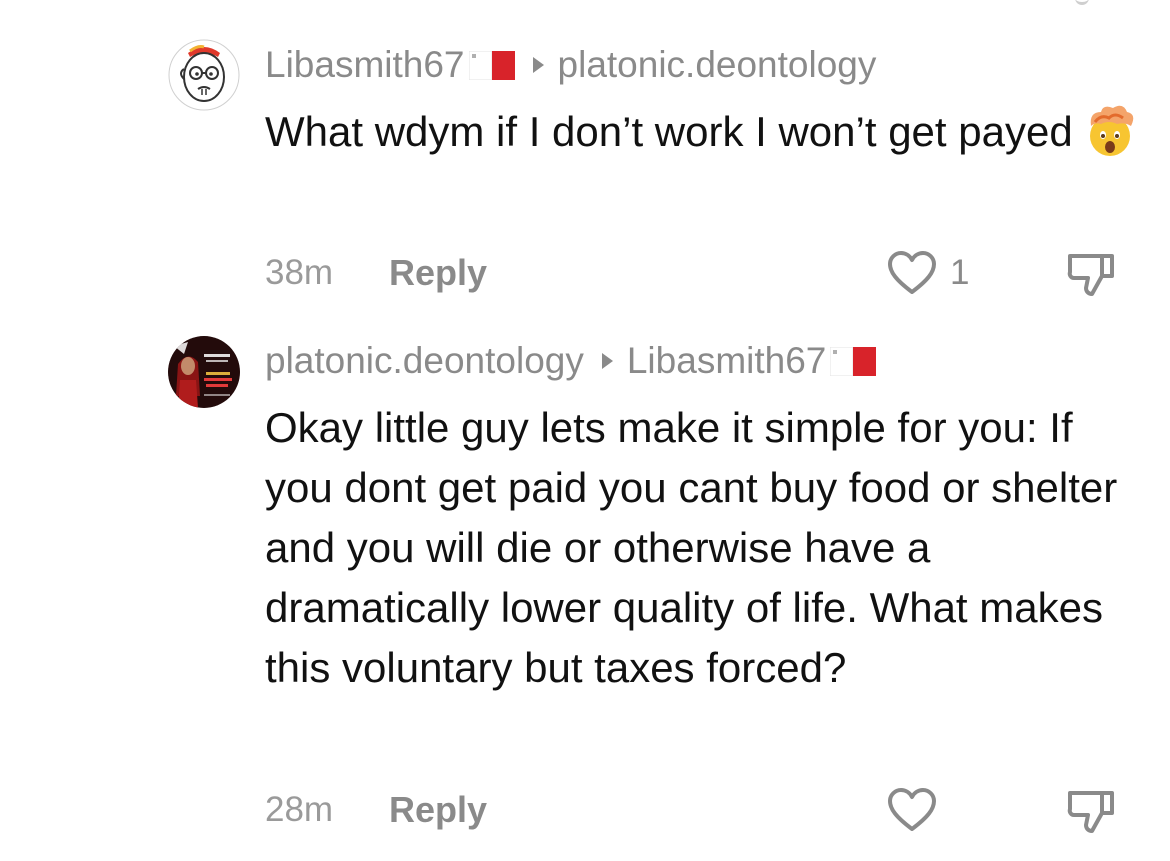 The height and width of the screenshot is (861, 1170). I want to click on comment-meta: 38m Reply, so click(376, 273).